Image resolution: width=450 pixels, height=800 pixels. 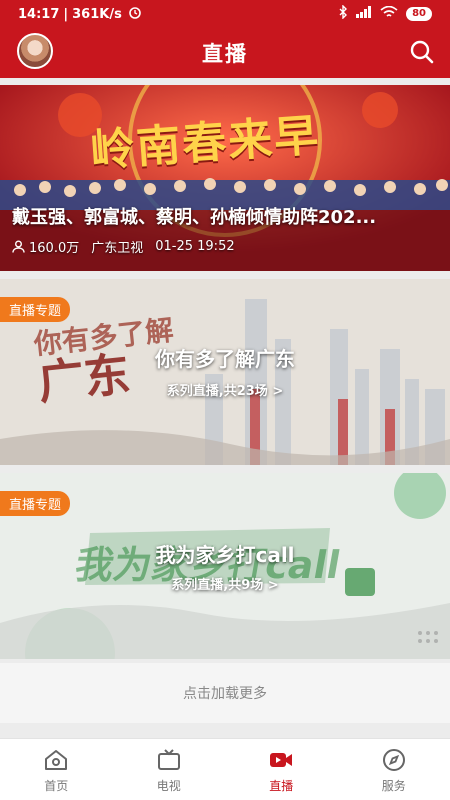 I want to click on special-subtitle-link: 系列直播,共9场 >, so click(x=225, y=583).